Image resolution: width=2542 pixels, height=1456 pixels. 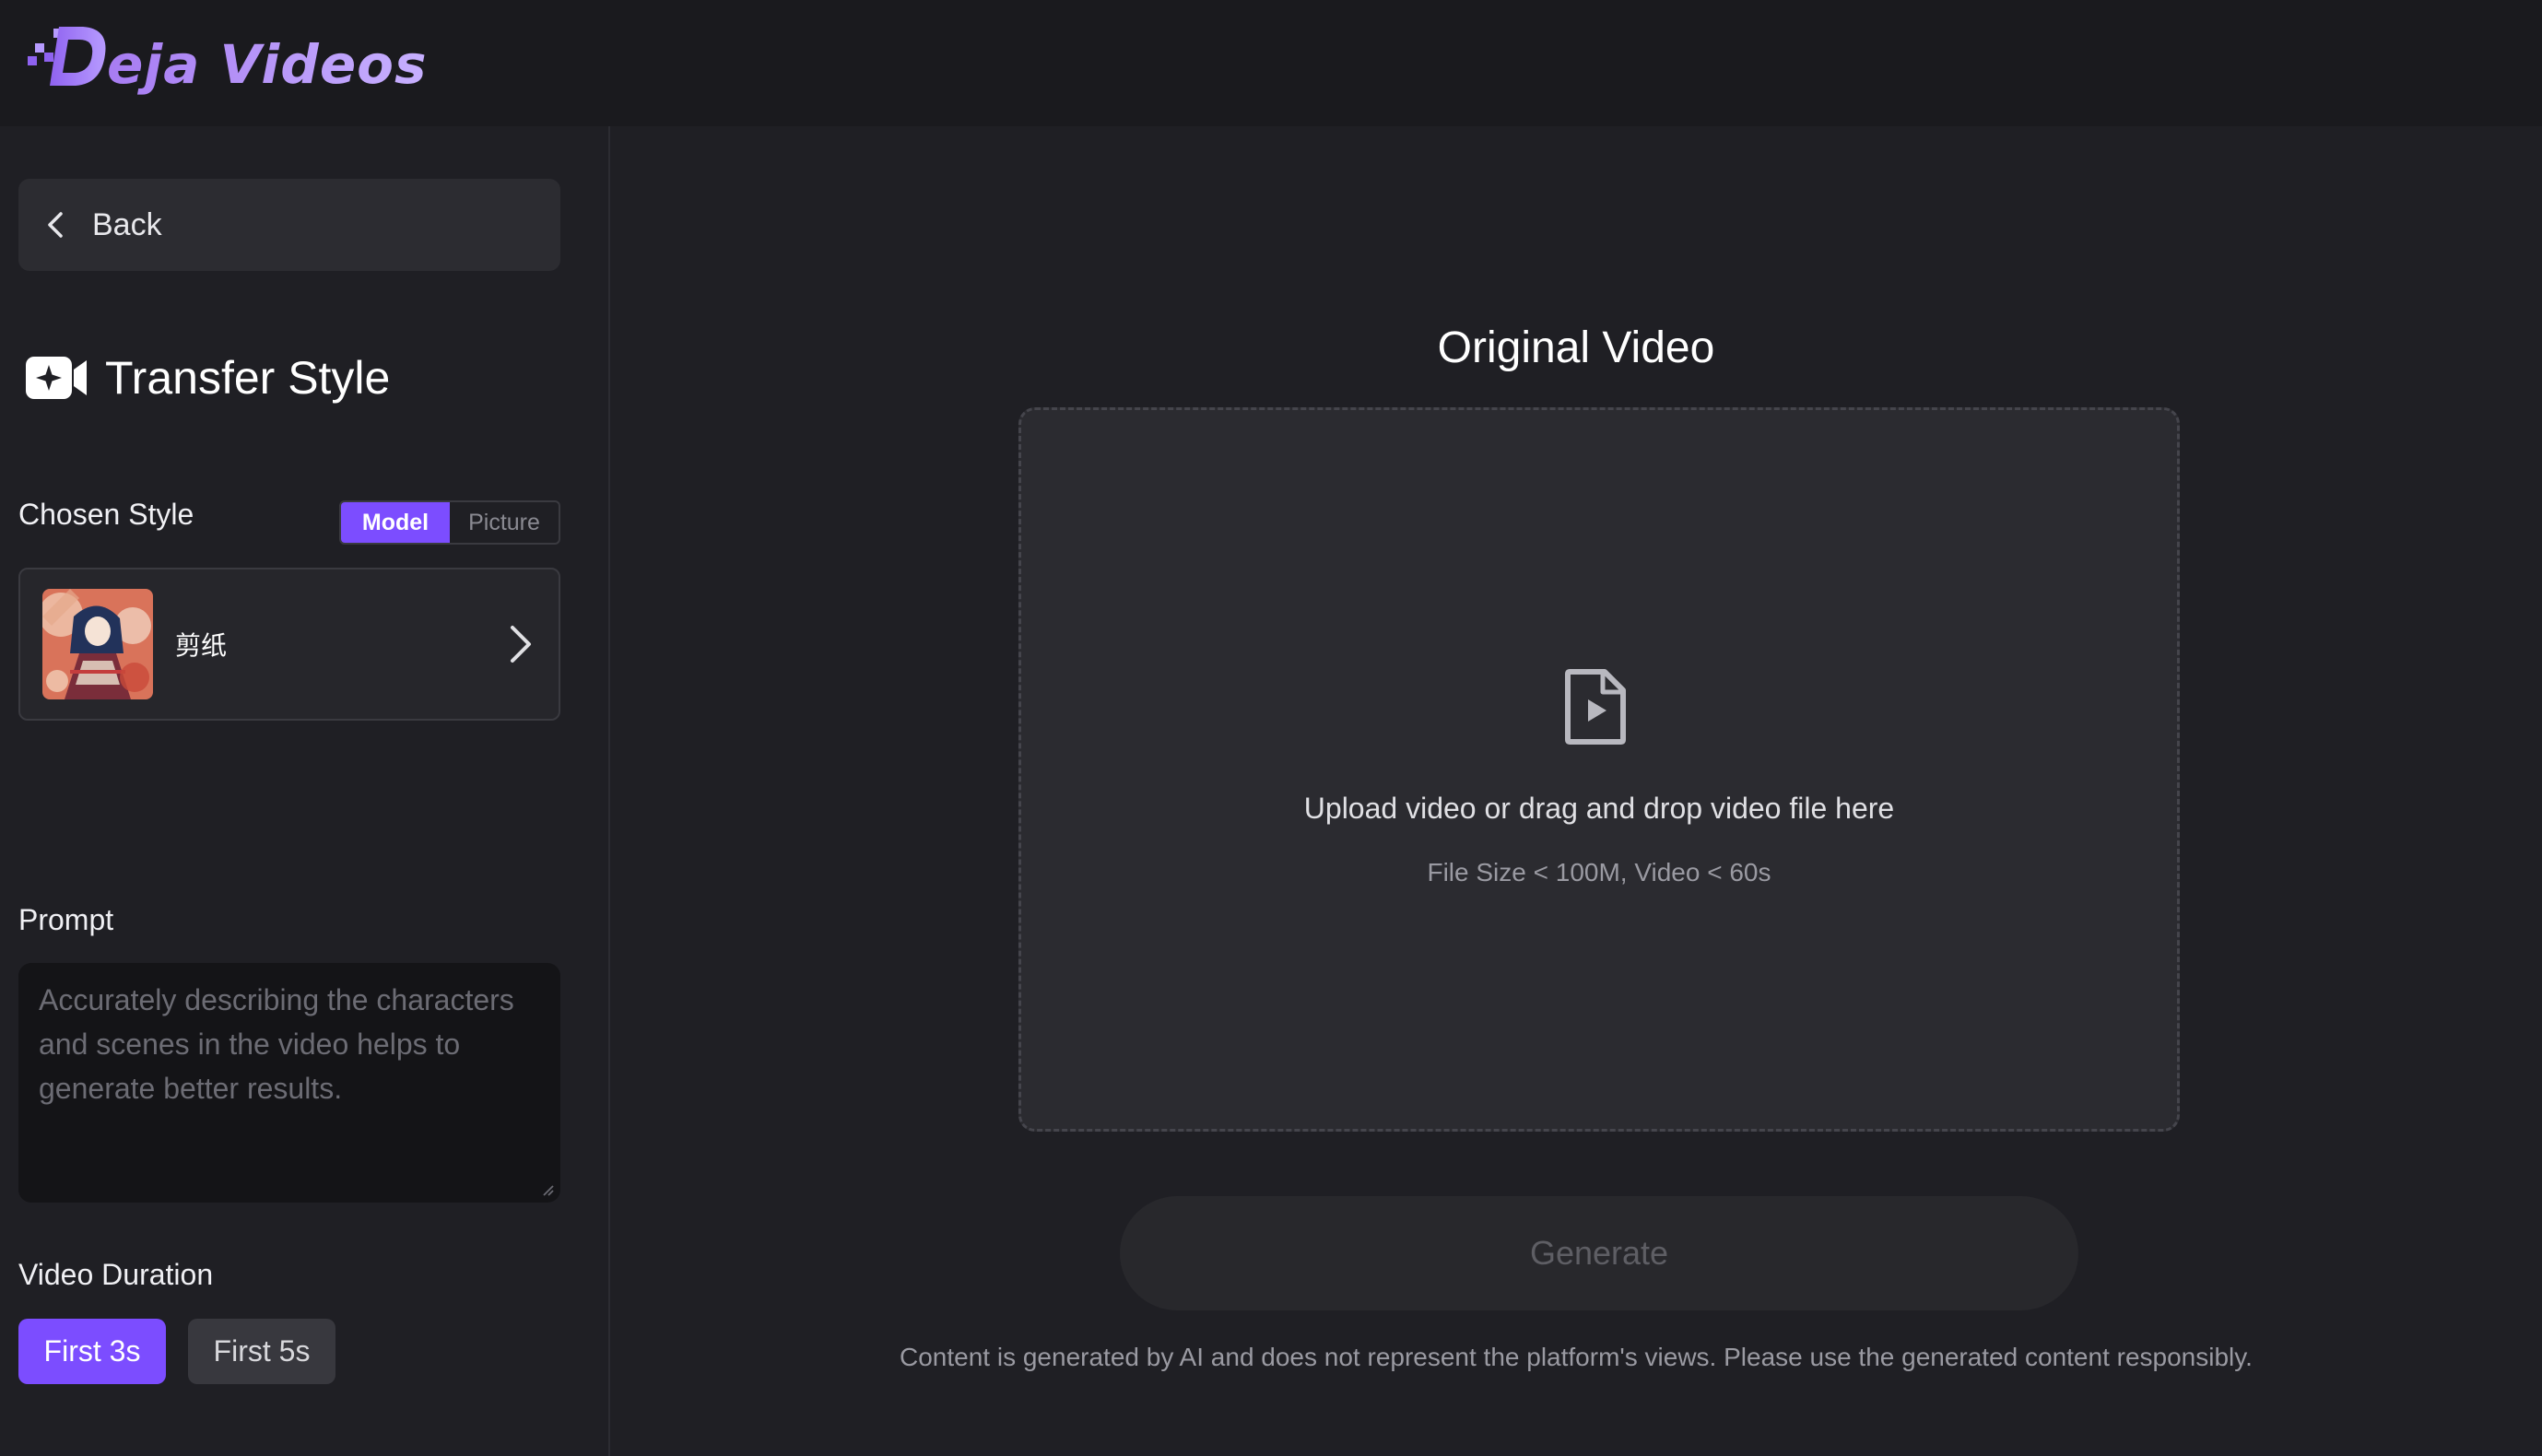 I want to click on logo-text: eja Videos, so click(x=267, y=64).